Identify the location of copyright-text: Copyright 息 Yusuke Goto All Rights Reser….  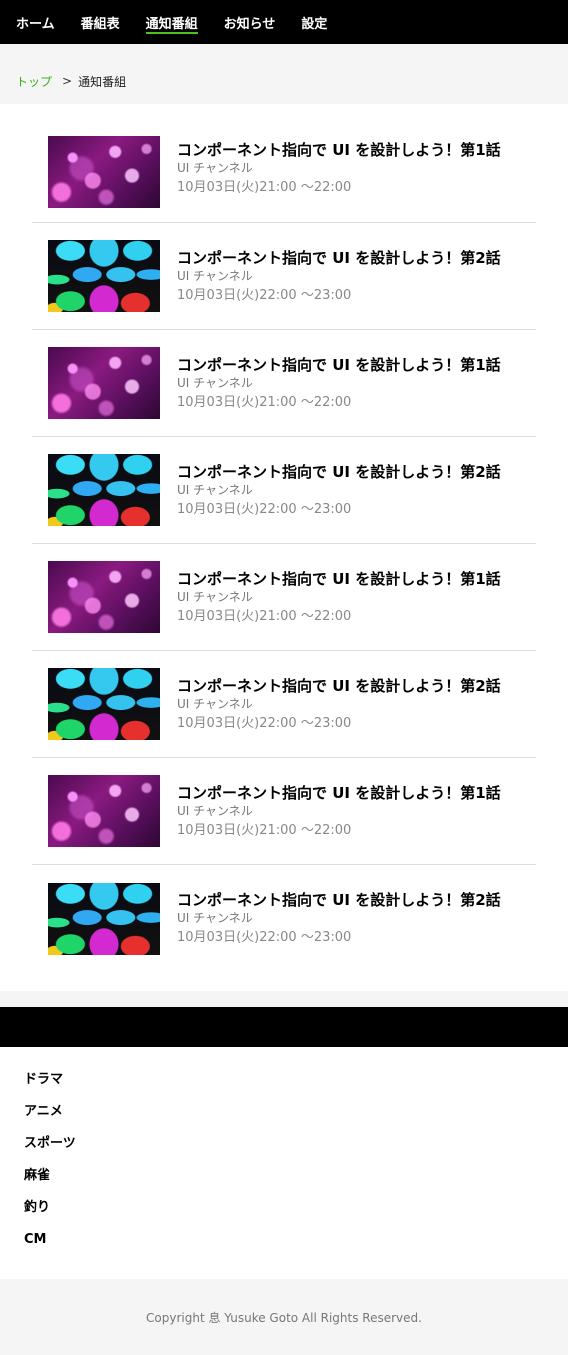
(284, 1317).